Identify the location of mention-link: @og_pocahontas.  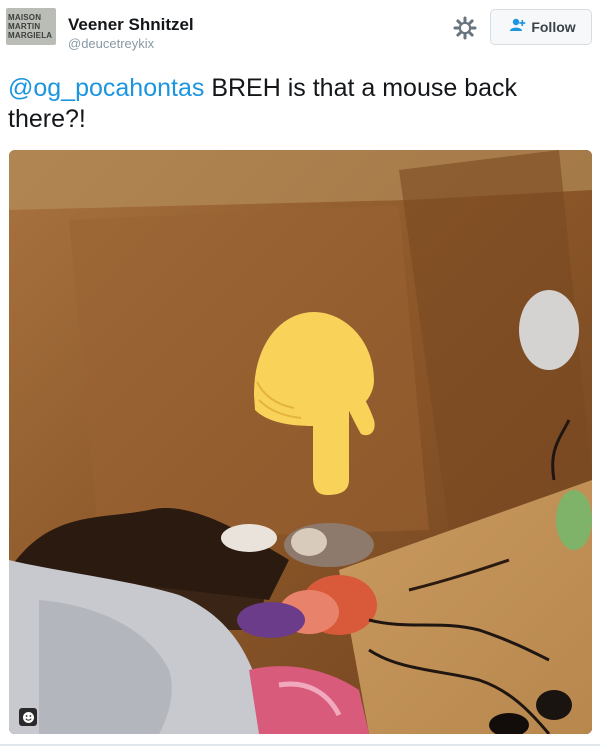
(106, 88).